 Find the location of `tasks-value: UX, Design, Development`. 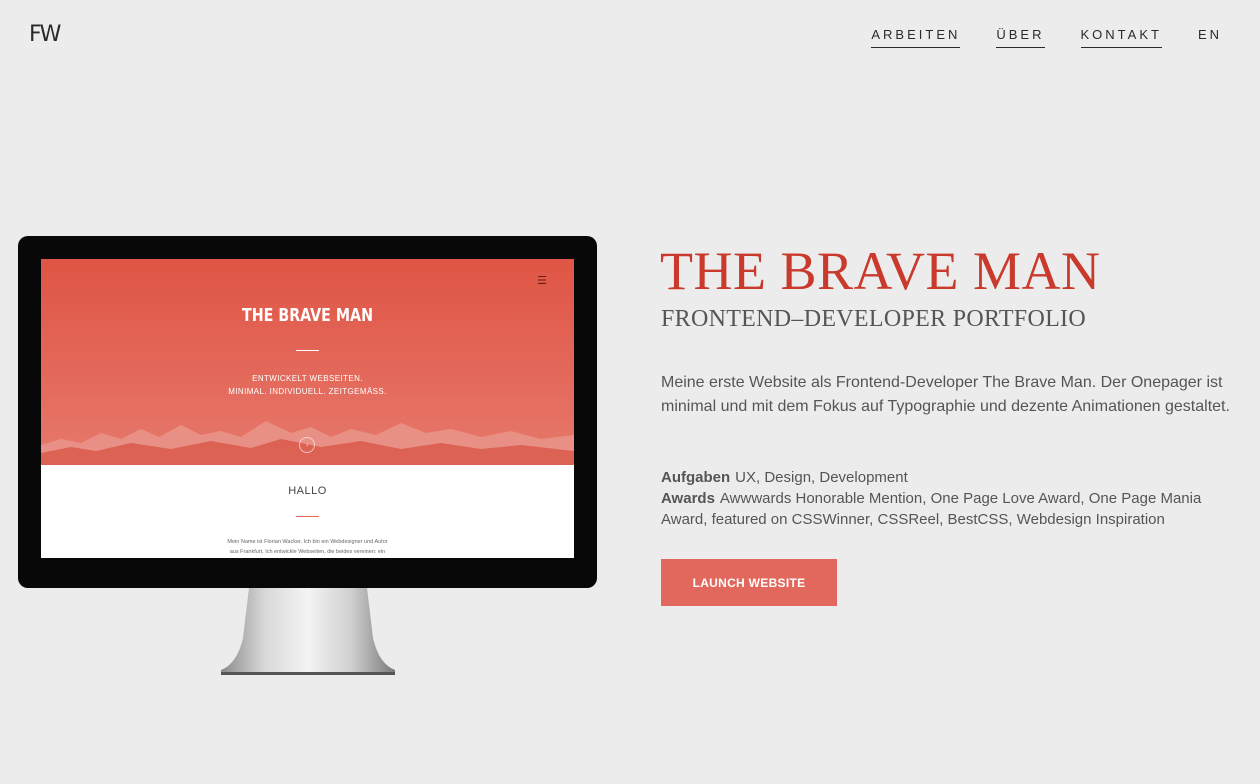

tasks-value: UX, Design, Development is located at coordinates (821, 477).